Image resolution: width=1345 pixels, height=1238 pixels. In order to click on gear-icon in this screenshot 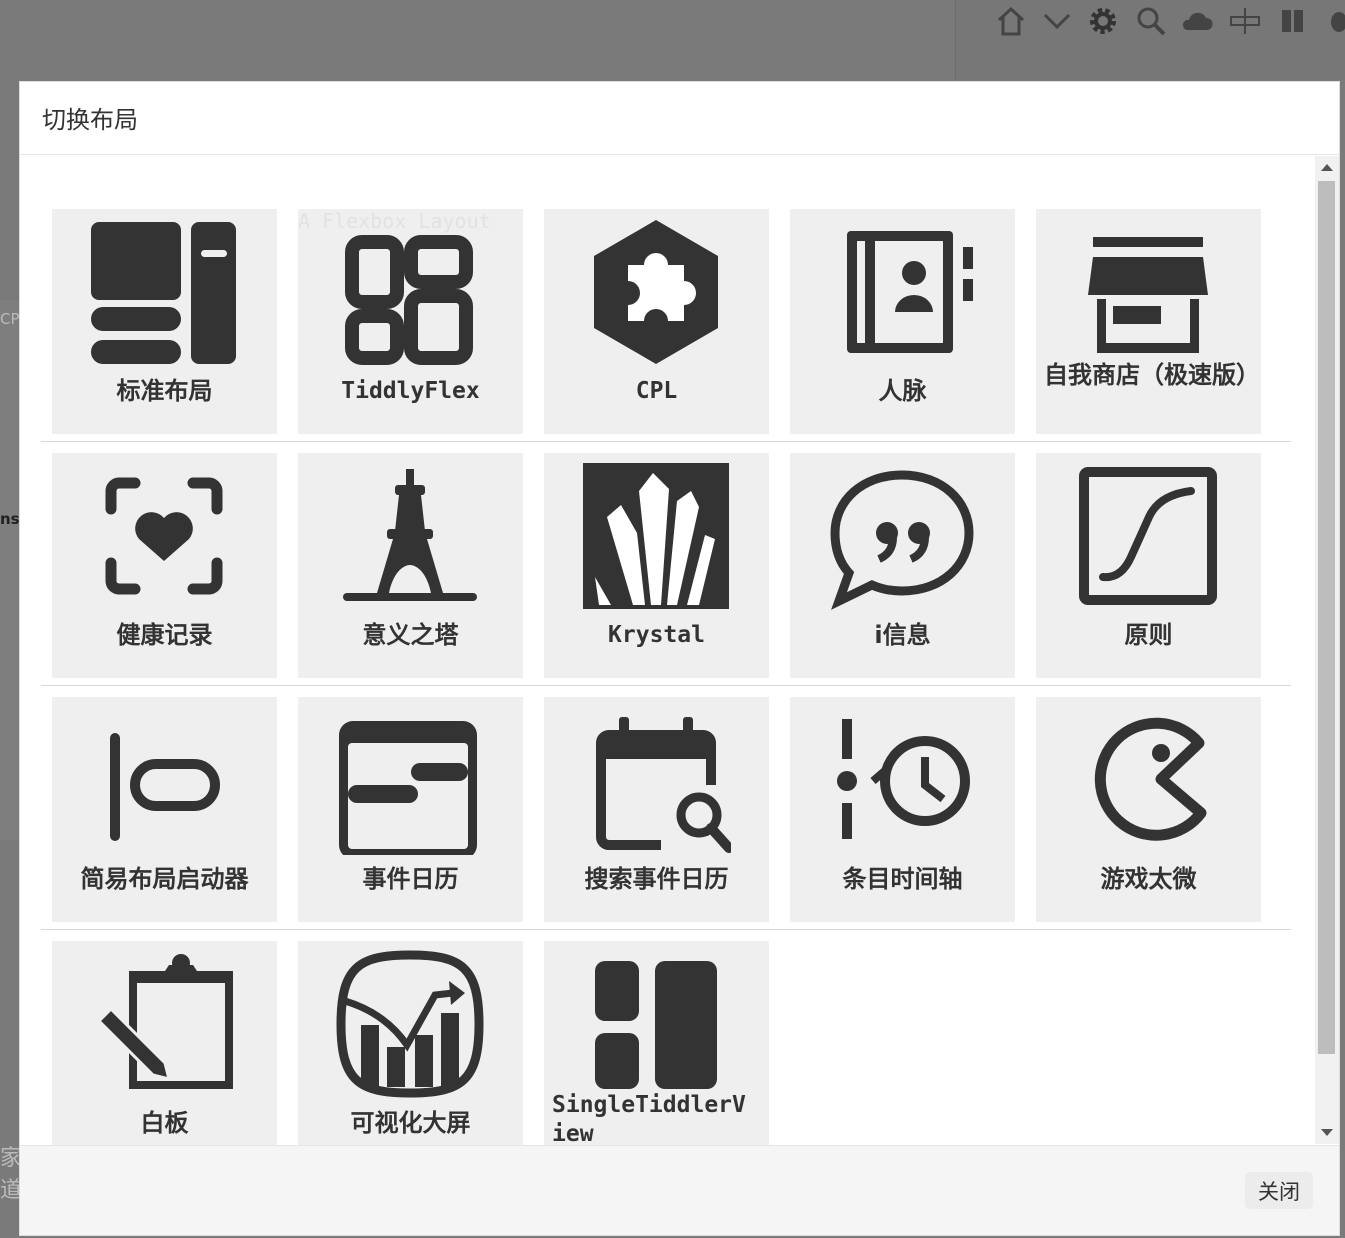, I will do `click(1103, 21)`.